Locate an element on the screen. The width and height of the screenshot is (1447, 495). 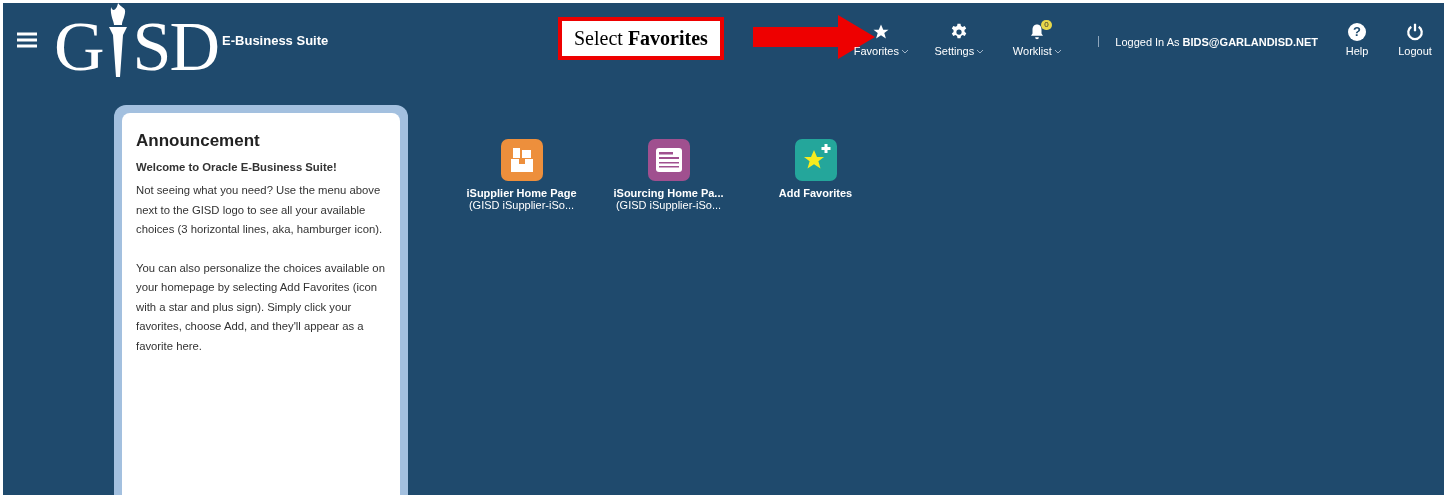
logo-text: G is located at coordinates (78, 47).